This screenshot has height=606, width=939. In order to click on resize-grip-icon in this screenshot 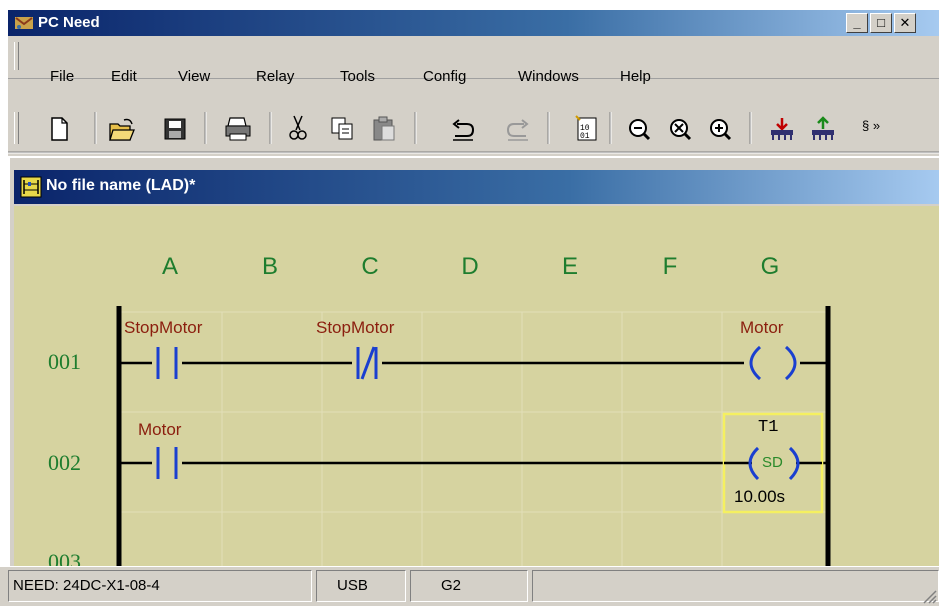, I will do `click(929, 596)`.